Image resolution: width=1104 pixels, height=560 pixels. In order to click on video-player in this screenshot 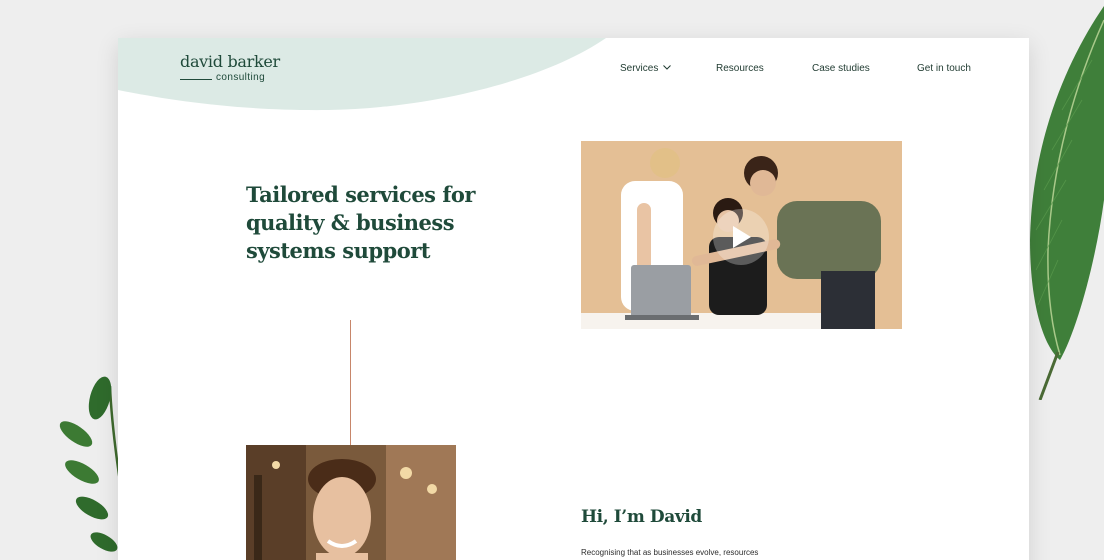, I will do `click(741, 235)`.